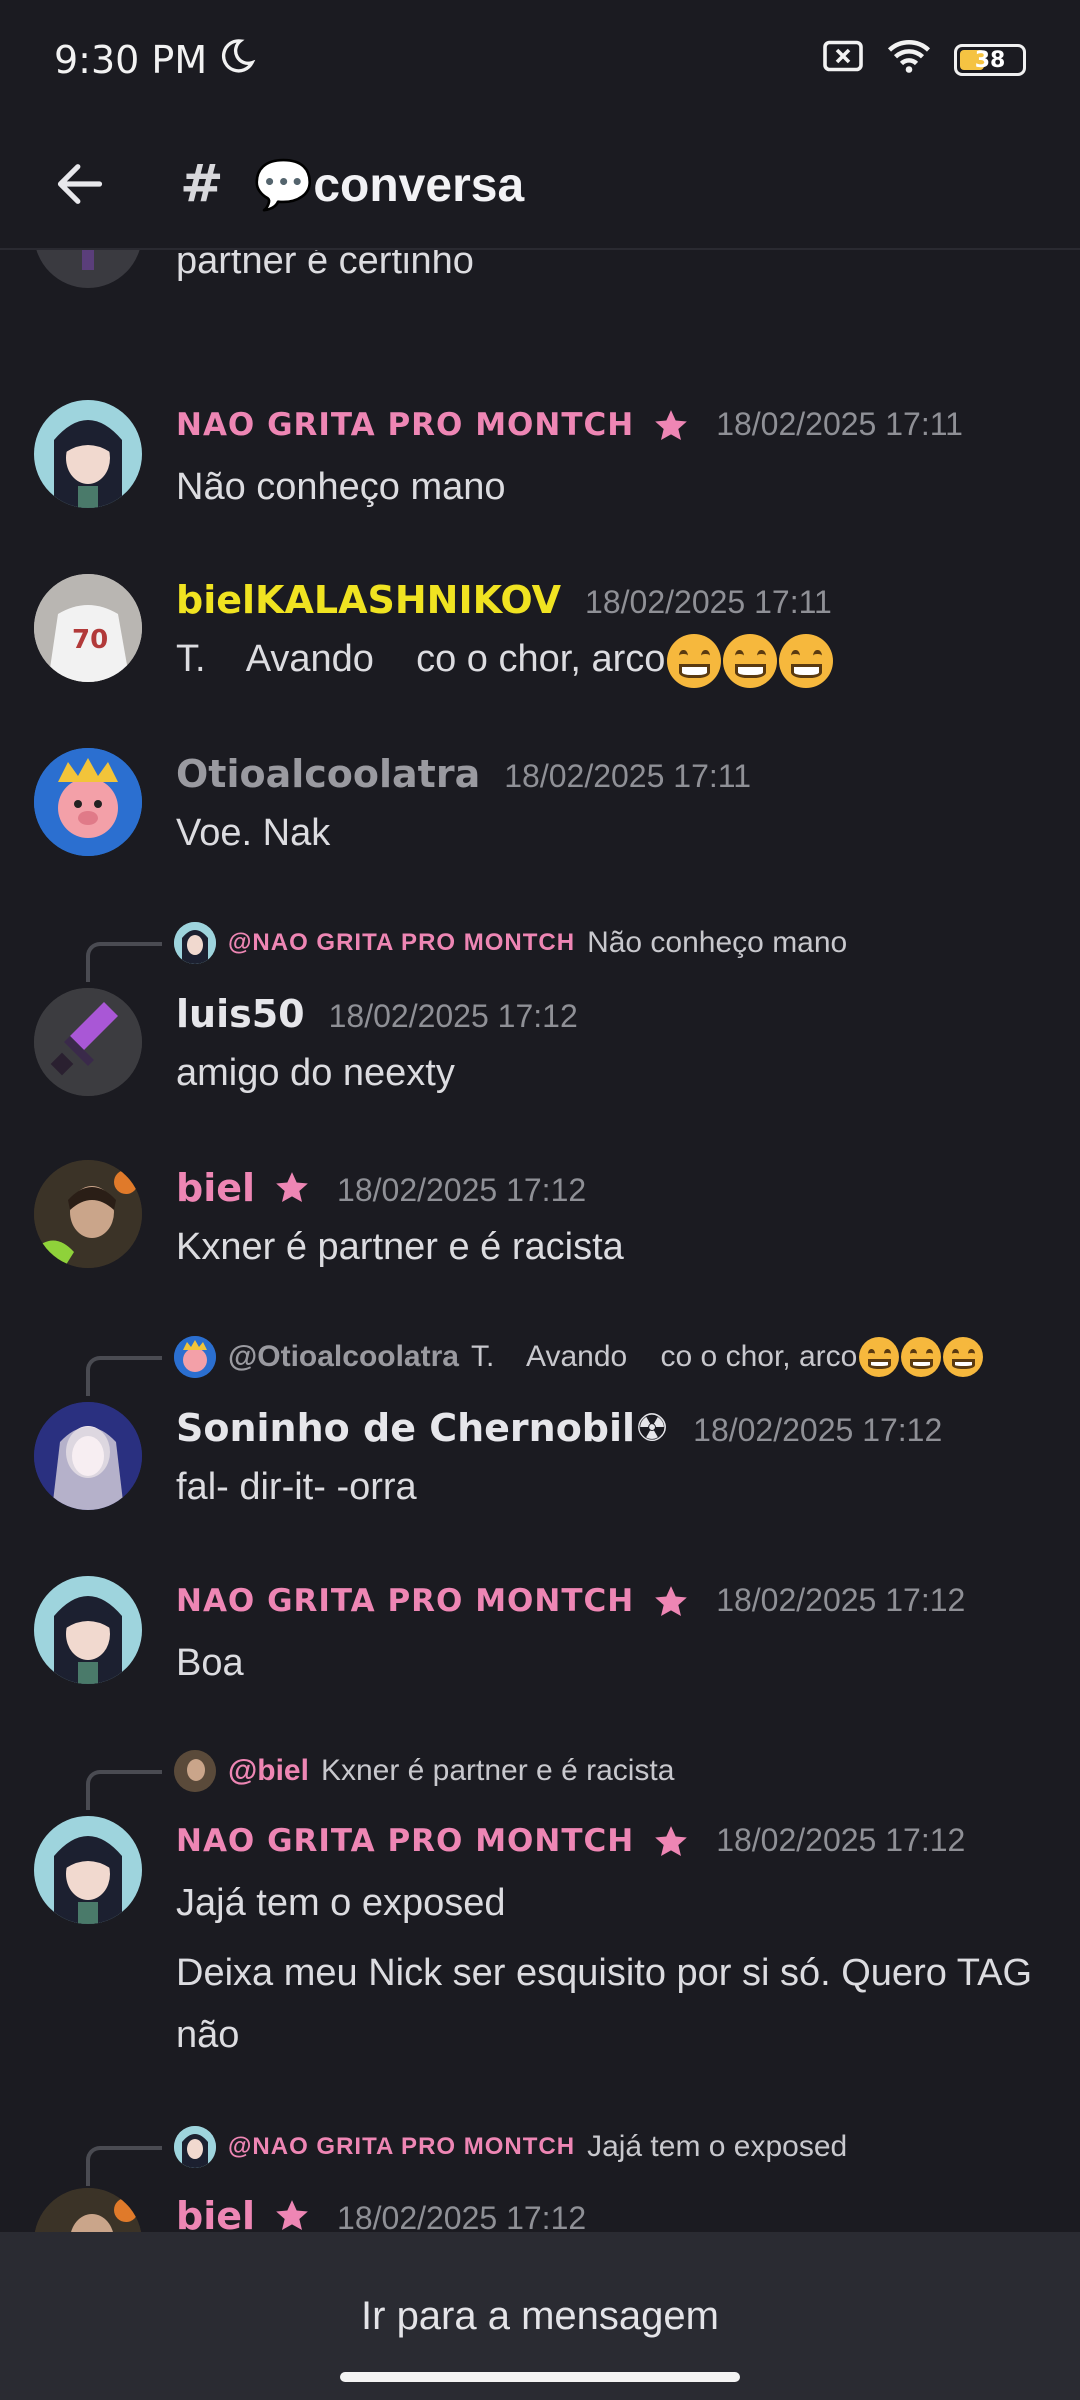  I want to click on message-text: Não conheço mano, so click(341, 487).